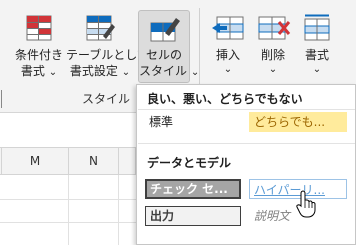 The image size is (356, 245). Describe the element at coordinates (94, 161) in the screenshot. I see `column-header-n: N` at that location.